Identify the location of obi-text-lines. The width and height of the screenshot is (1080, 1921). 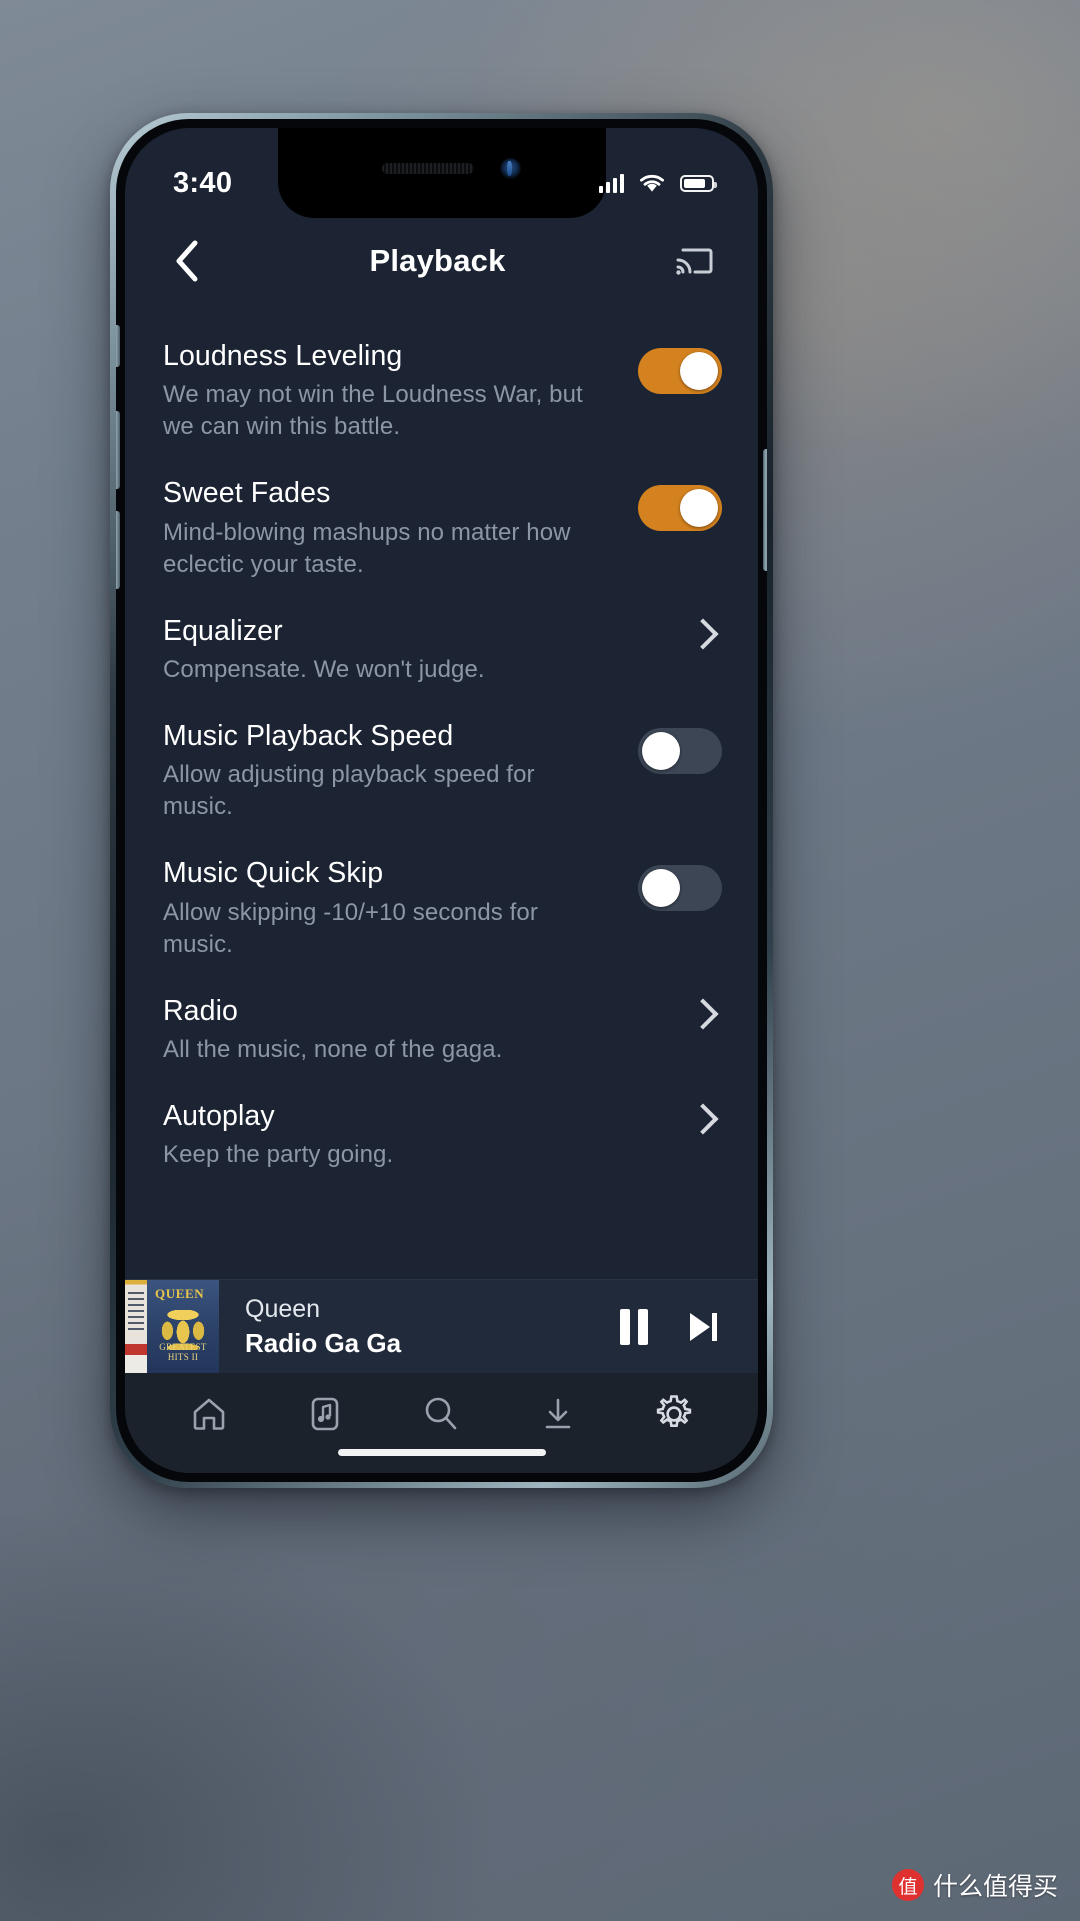
(136, 1312).